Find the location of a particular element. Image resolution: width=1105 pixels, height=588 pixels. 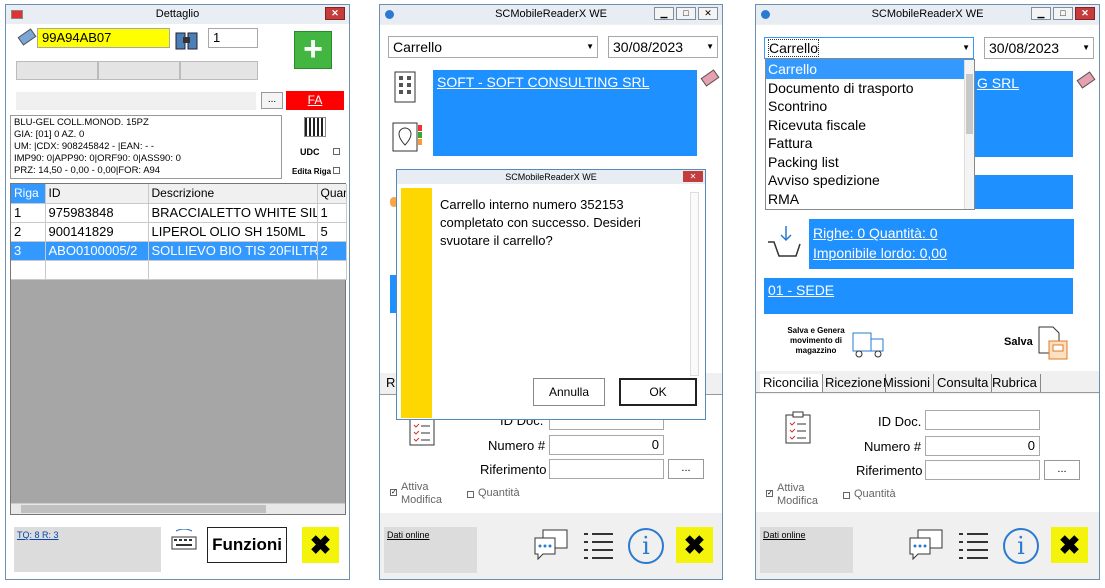

table-row: 2 900141829 LIPEROL OLIO SH 150ML 5 is located at coordinates (179, 232).